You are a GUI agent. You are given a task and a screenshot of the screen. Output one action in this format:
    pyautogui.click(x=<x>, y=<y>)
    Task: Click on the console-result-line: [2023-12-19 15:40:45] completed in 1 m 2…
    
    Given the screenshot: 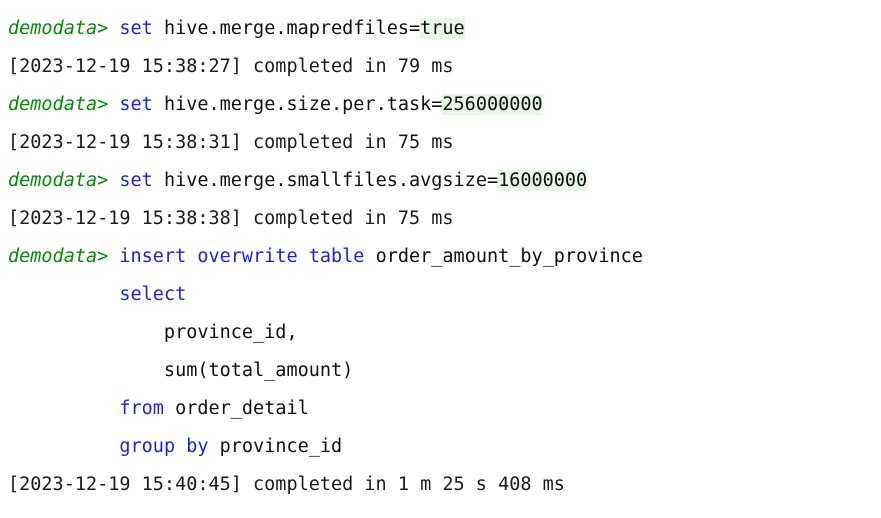 What is the action you would take?
    pyautogui.click(x=286, y=485)
    